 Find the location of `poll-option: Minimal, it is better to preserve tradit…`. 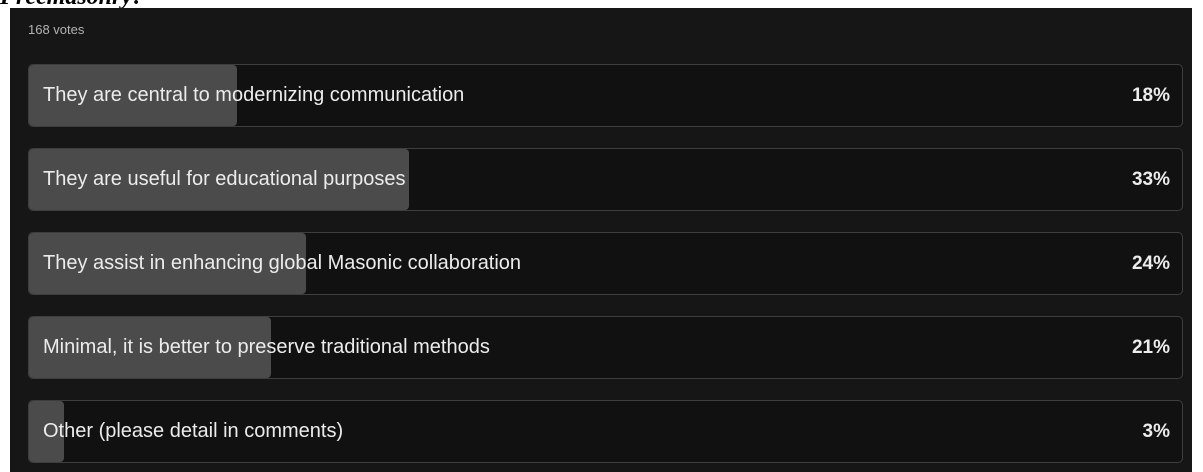

poll-option: Minimal, it is better to preserve tradit… is located at coordinates (605, 347).